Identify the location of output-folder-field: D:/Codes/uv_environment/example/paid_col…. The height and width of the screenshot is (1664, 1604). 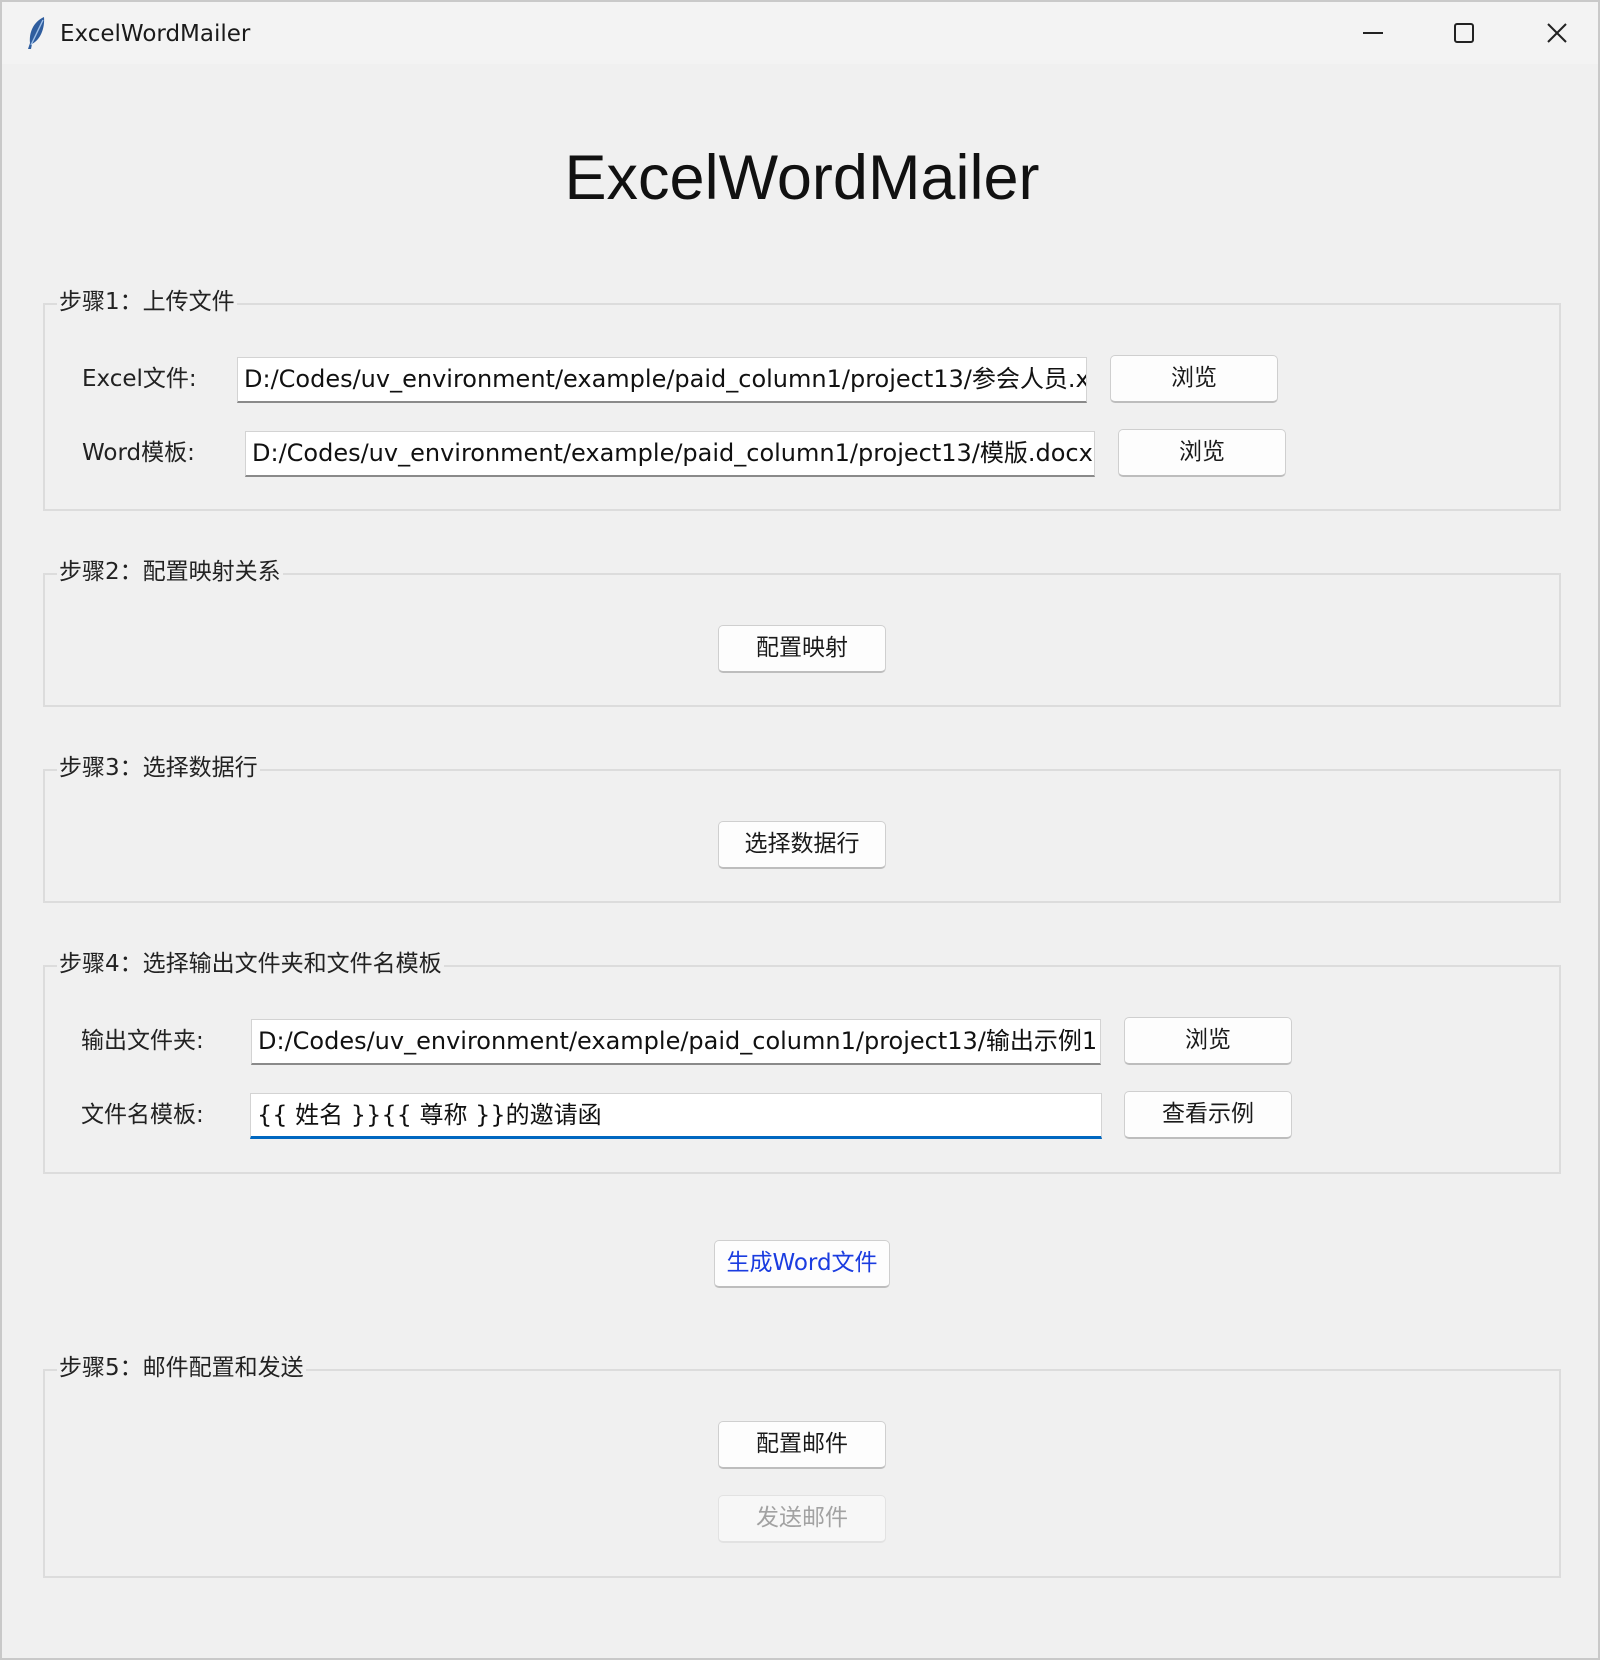
(676, 1042).